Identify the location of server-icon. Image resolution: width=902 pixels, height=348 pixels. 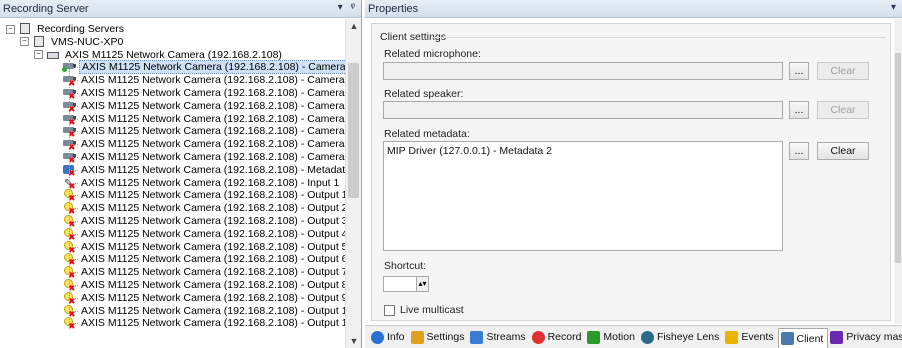
(39, 41).